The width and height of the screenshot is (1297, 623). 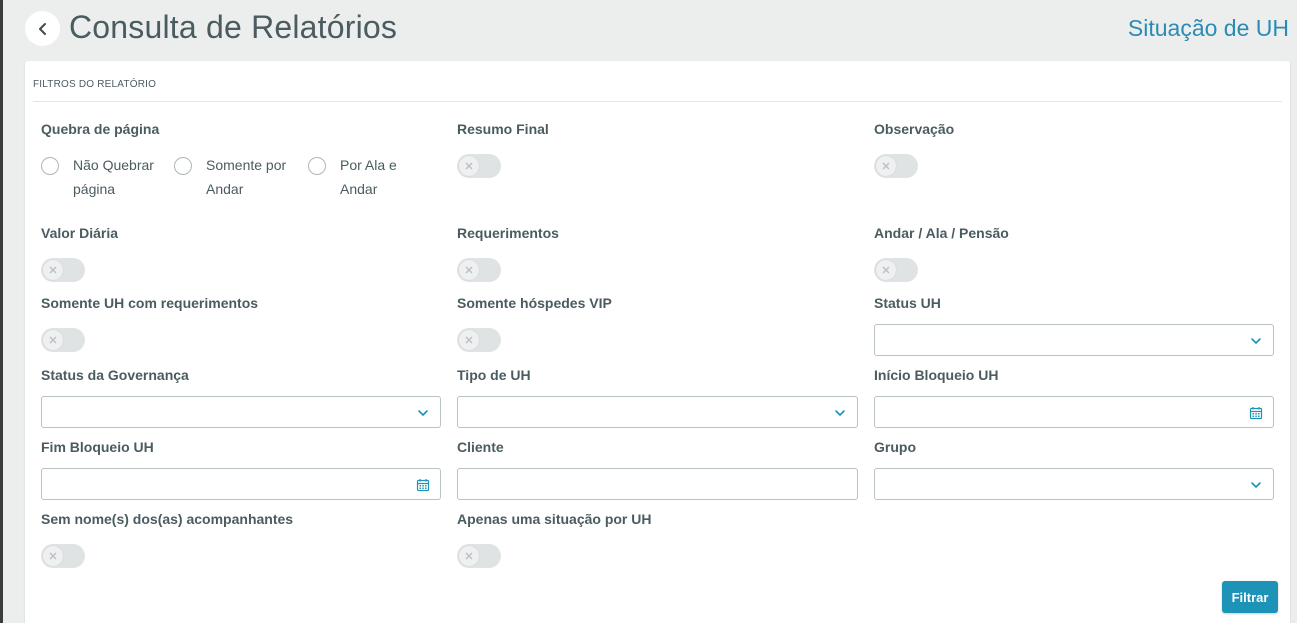 What do you see at coordinates (657, 484) in the screenshot?
I see `cliente-input` at bounding box center [657, 484].